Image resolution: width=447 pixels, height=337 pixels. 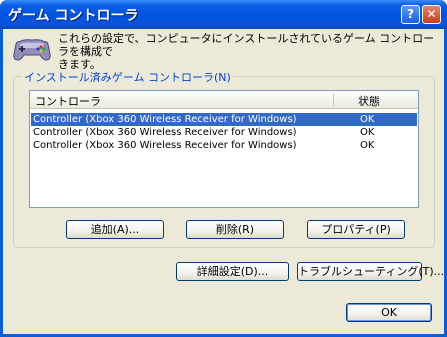 I want to click on column-header-controller: コントローラ, so click(x=68, y=101).